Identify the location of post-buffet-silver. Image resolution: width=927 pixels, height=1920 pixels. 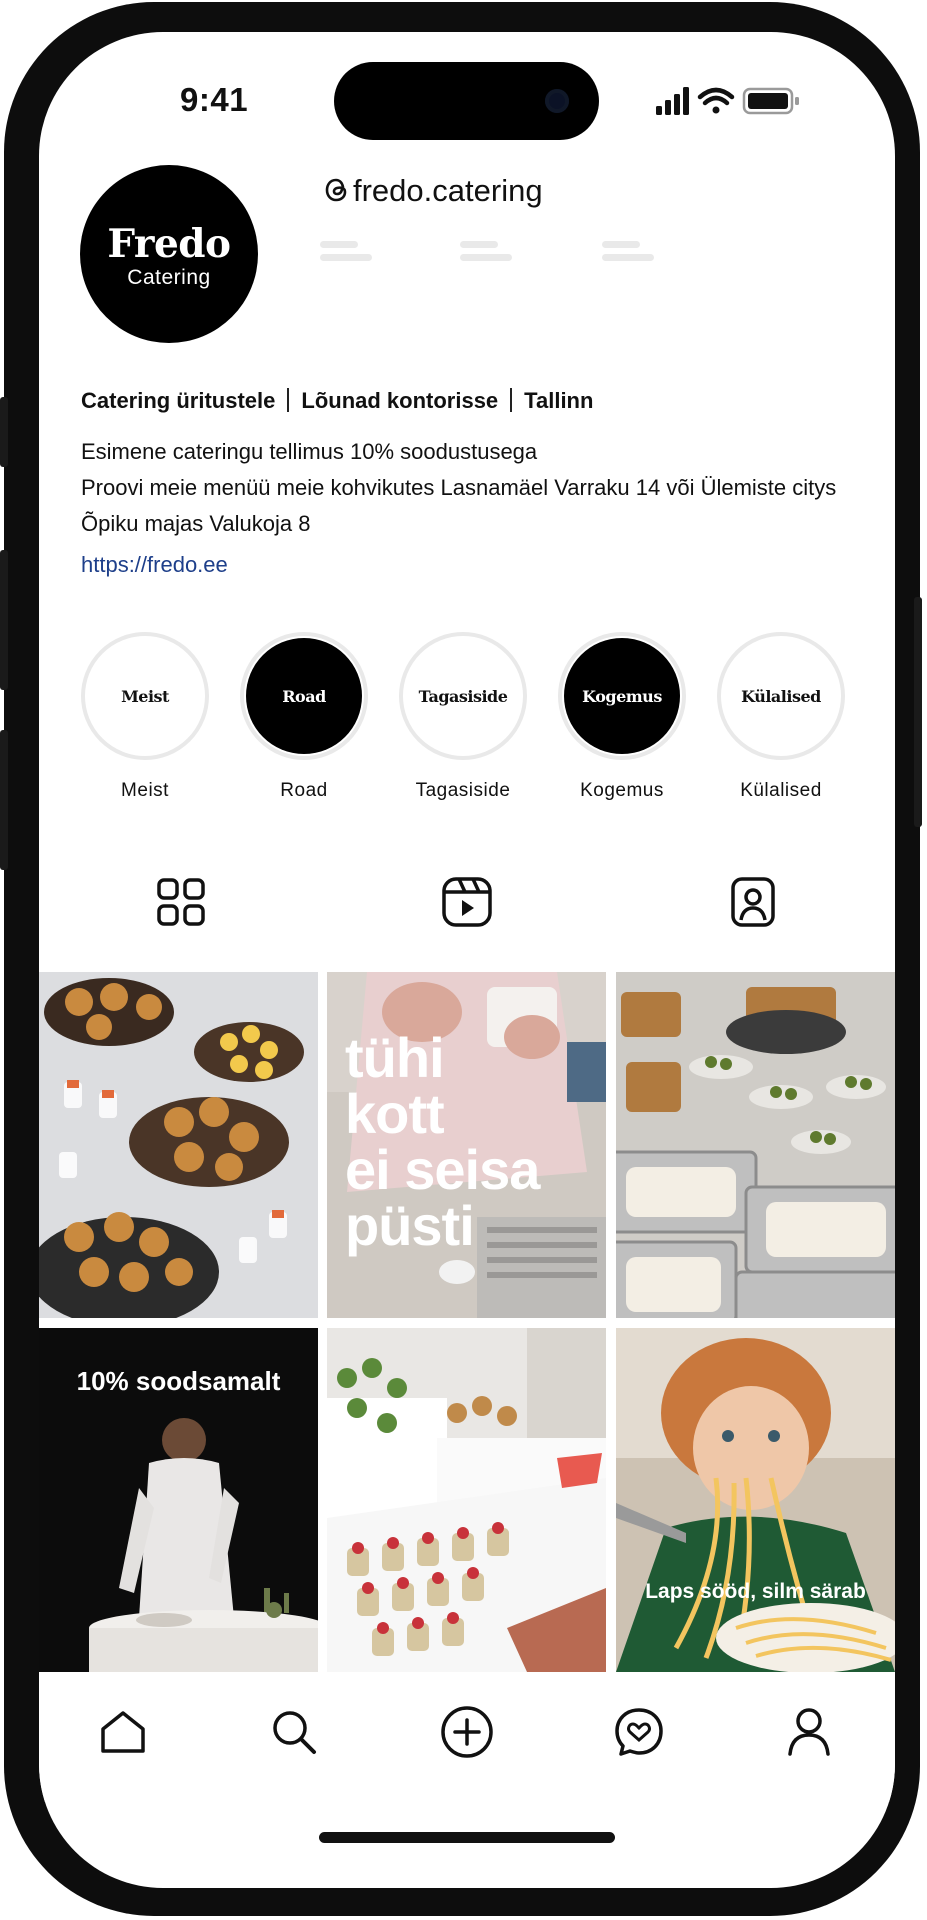
(755, 1145).